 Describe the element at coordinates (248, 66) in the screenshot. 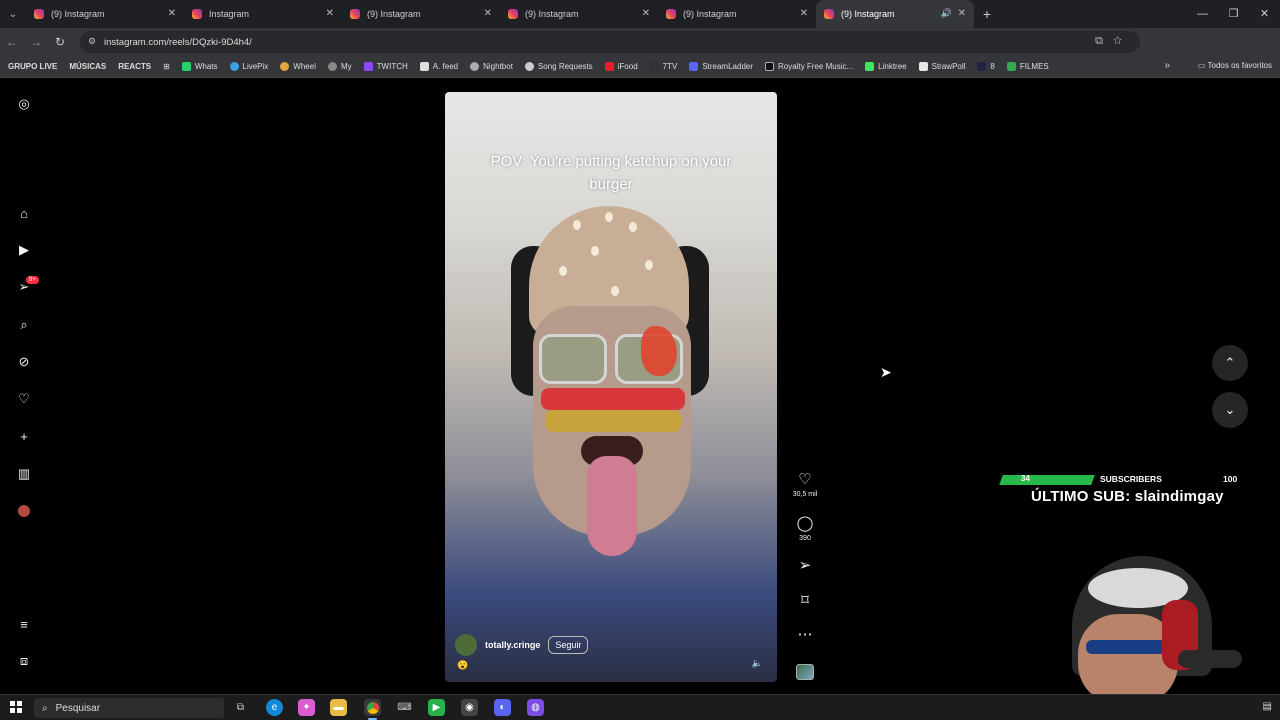

I see `bookmark-item: LivePix` at that location.